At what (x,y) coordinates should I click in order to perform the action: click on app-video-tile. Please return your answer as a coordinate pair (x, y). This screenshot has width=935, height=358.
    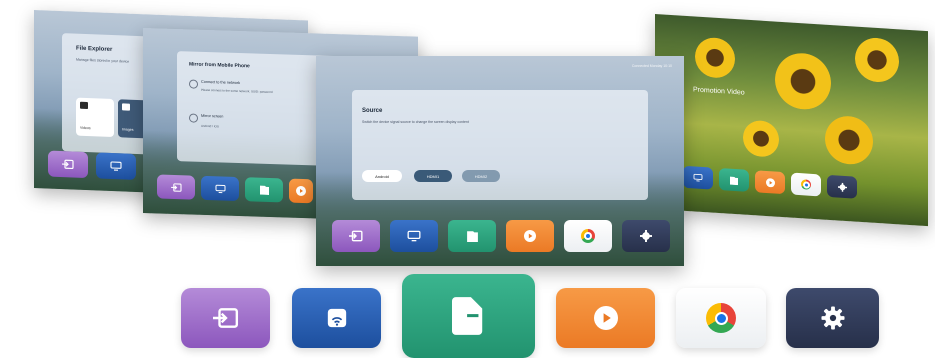
    Looking at the image, I should click on (605, 318).